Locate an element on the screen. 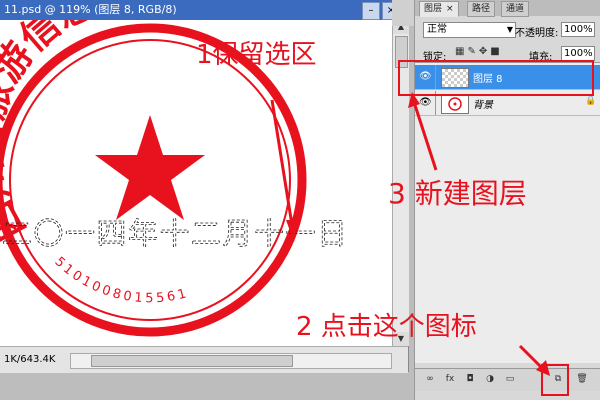 Image resolution: width=600 pixels, height=400 pixels. arrow-step3 is located at coordinates (425, 136).